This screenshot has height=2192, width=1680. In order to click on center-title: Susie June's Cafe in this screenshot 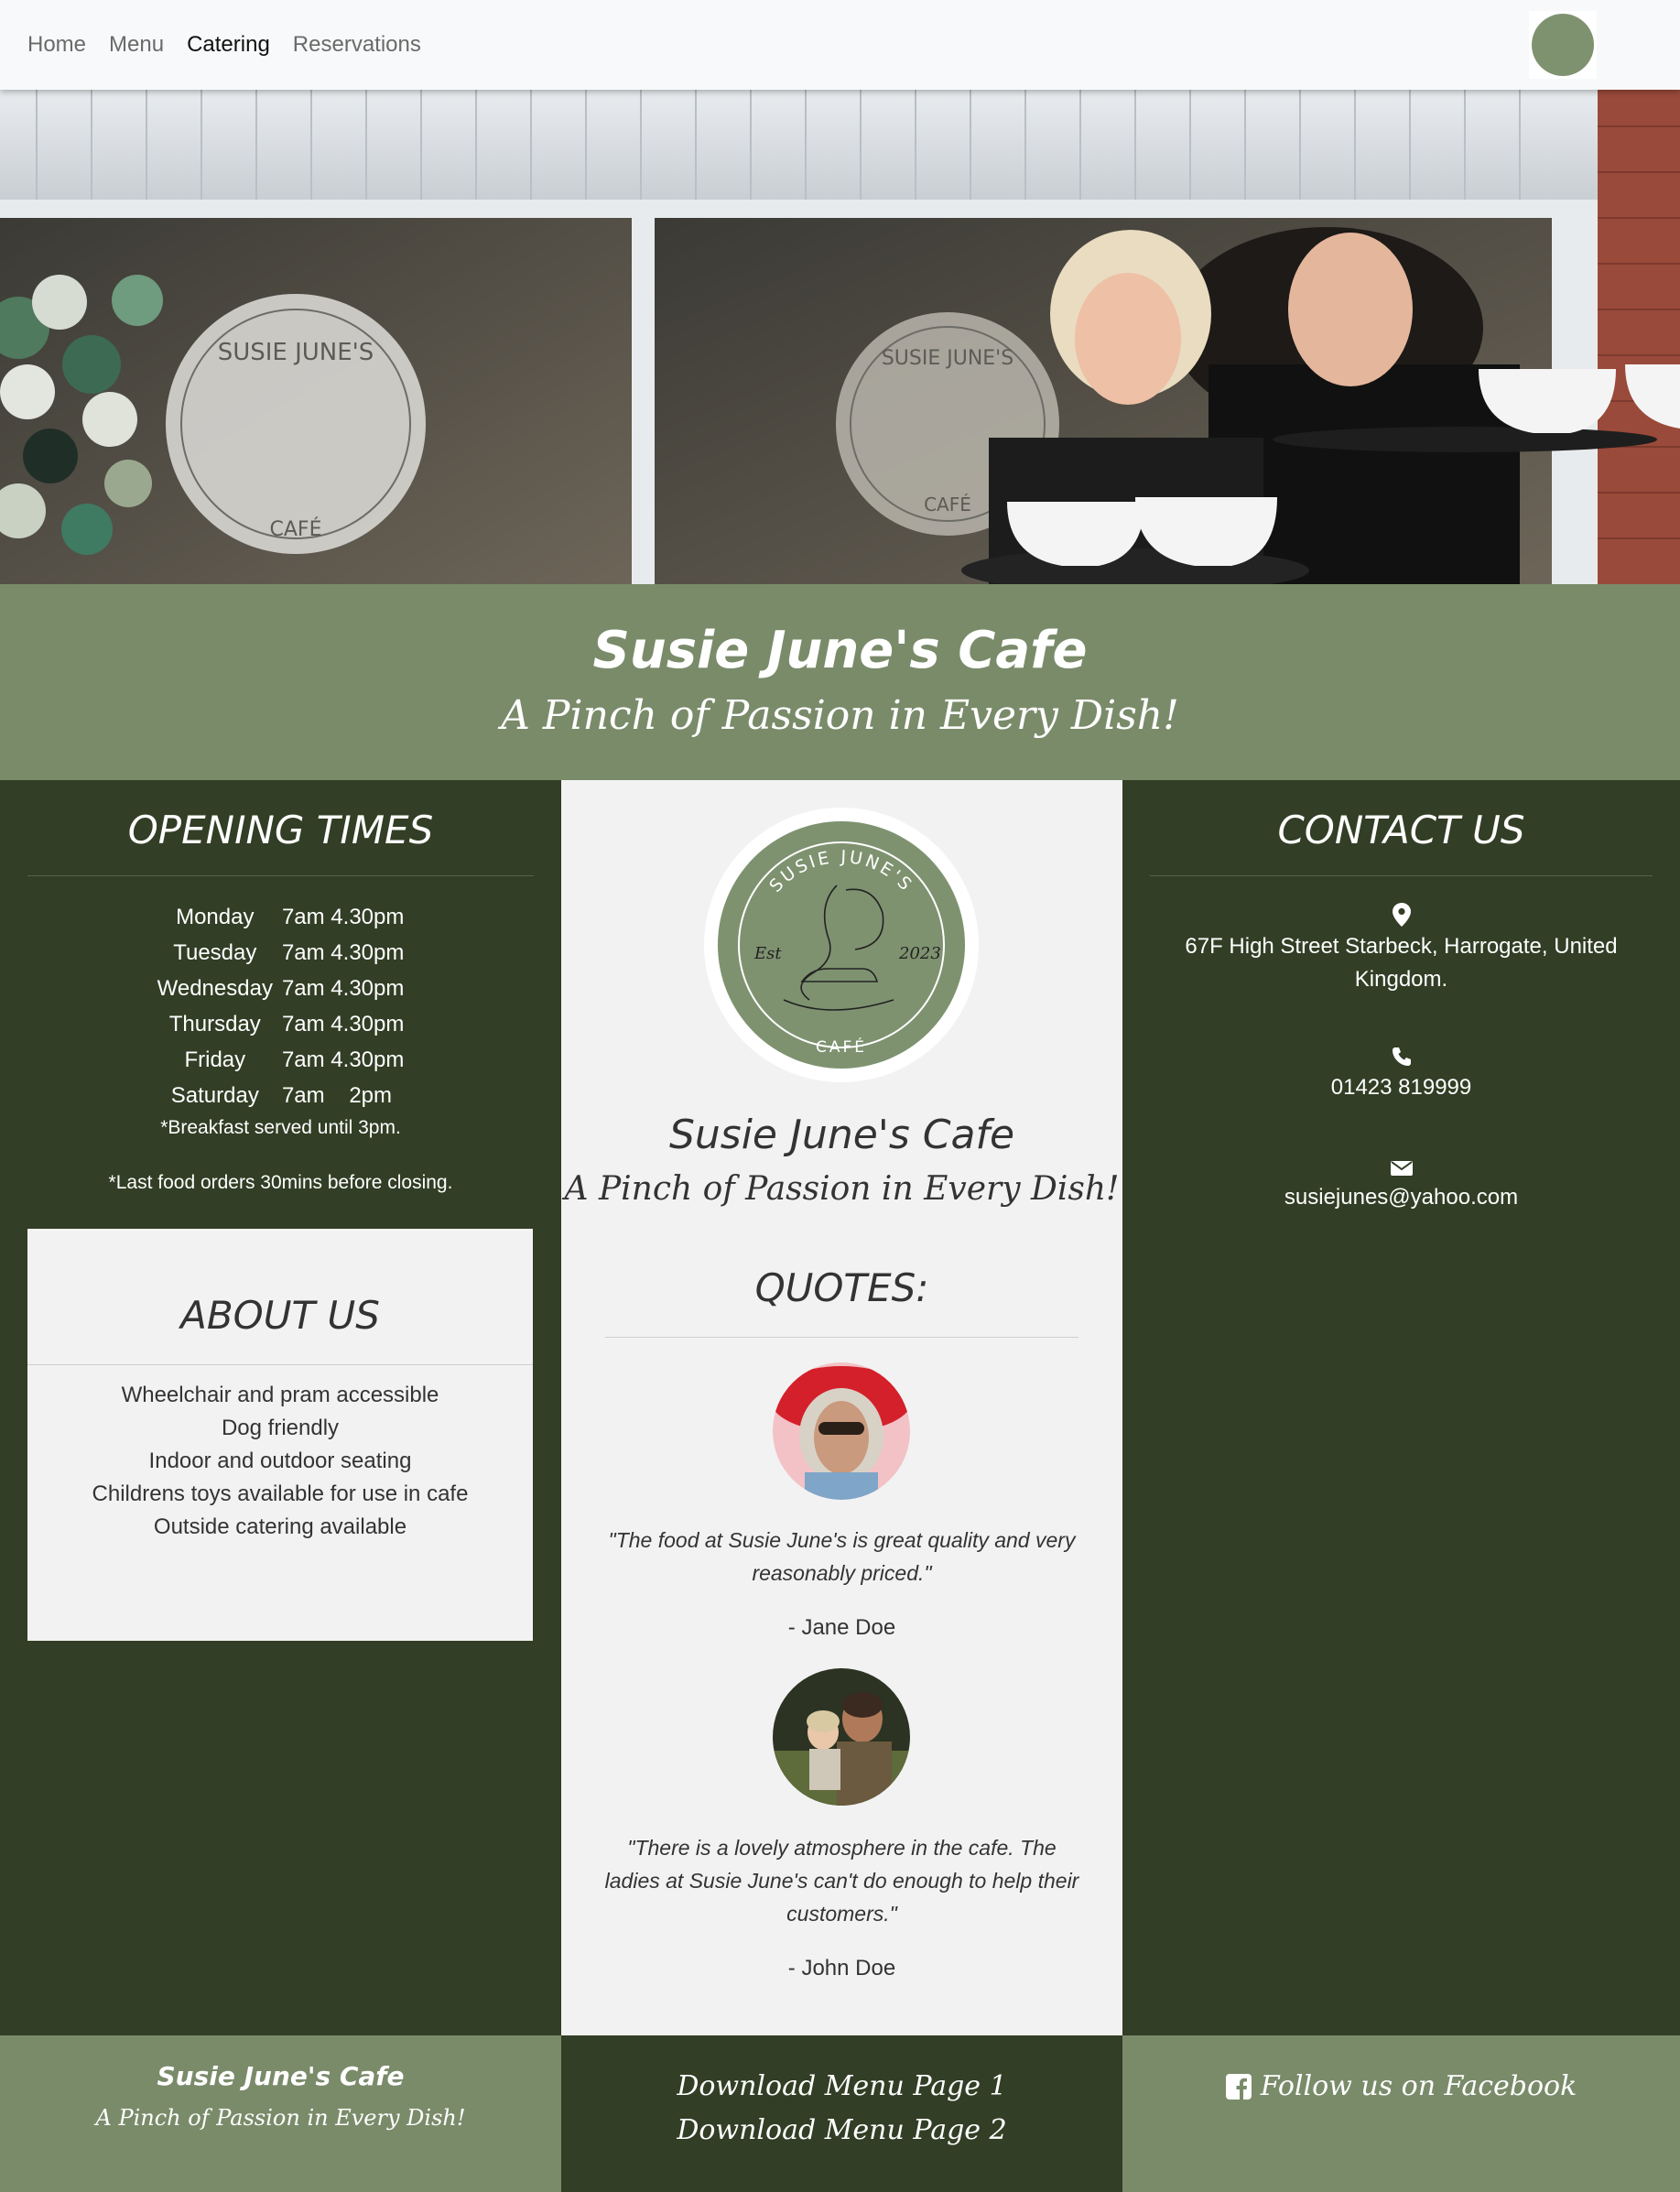, I will do `click(841, 1135)`.